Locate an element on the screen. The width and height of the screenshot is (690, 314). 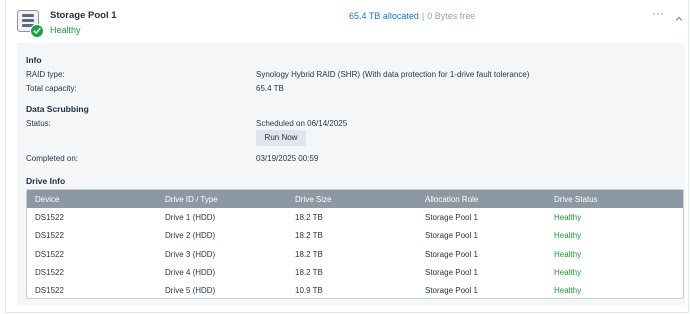
cell-drive-id: Drive 1 (HDD) is located at coordinates (190, 217).